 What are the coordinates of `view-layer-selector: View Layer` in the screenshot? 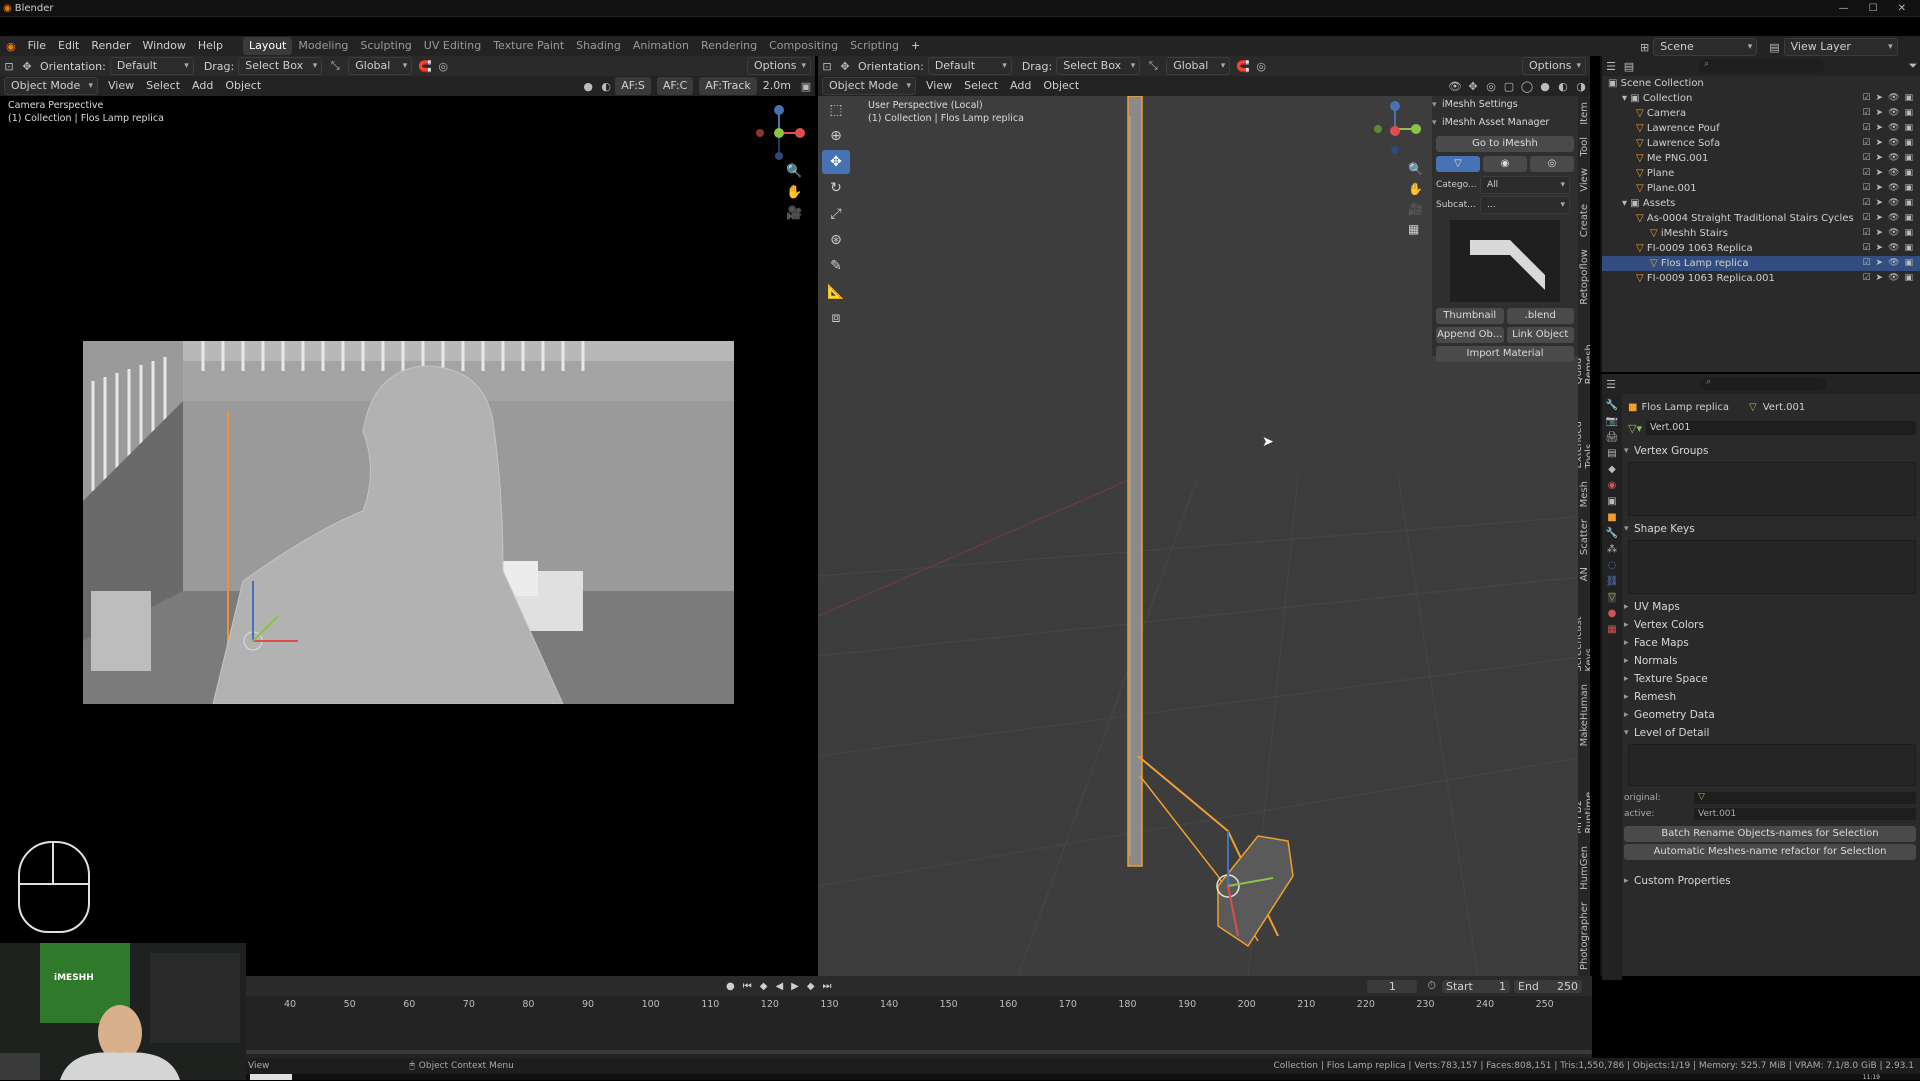 It's located at (1840, 47).